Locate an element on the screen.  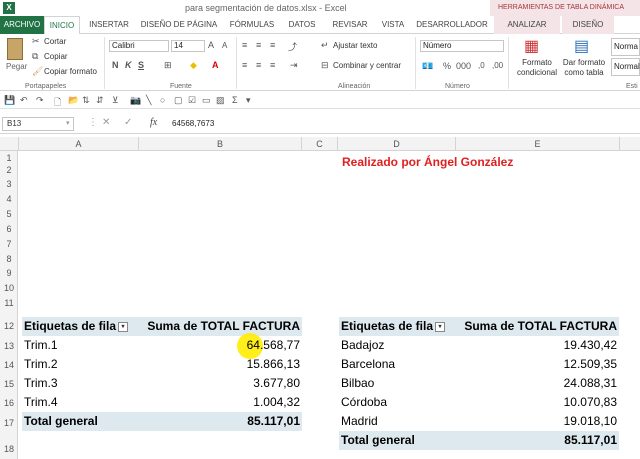
textbox-icon: ▭ is located at coordinates (206, 100).